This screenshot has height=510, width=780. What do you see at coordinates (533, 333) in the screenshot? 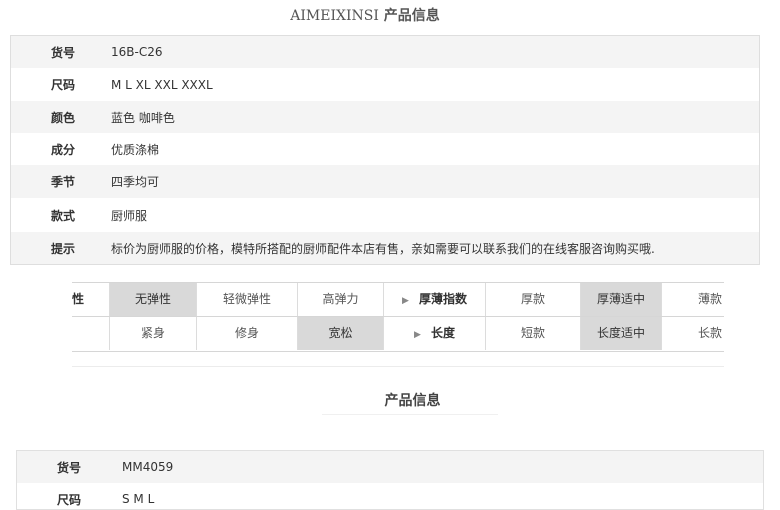
I see `length-option: 短款` at bounding box center [533, 333].